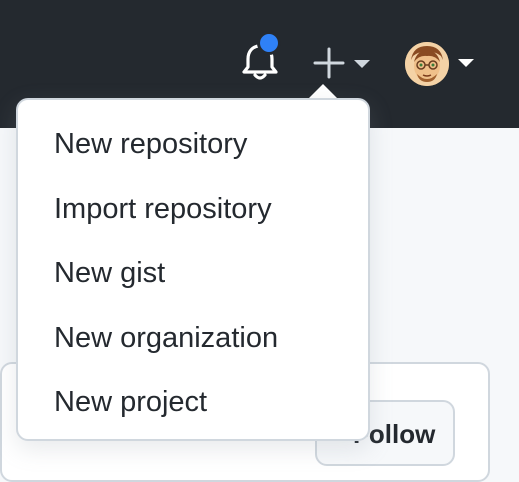 The width and height of the screenshot is (519, 482). I want to click on user-menu-button, so click(440, 65).